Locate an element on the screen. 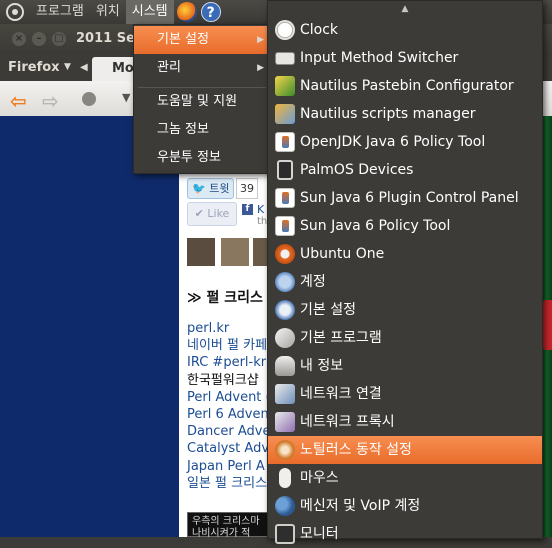  list-item: 일본 펄 크리스 is located at coordinates (229, 483).